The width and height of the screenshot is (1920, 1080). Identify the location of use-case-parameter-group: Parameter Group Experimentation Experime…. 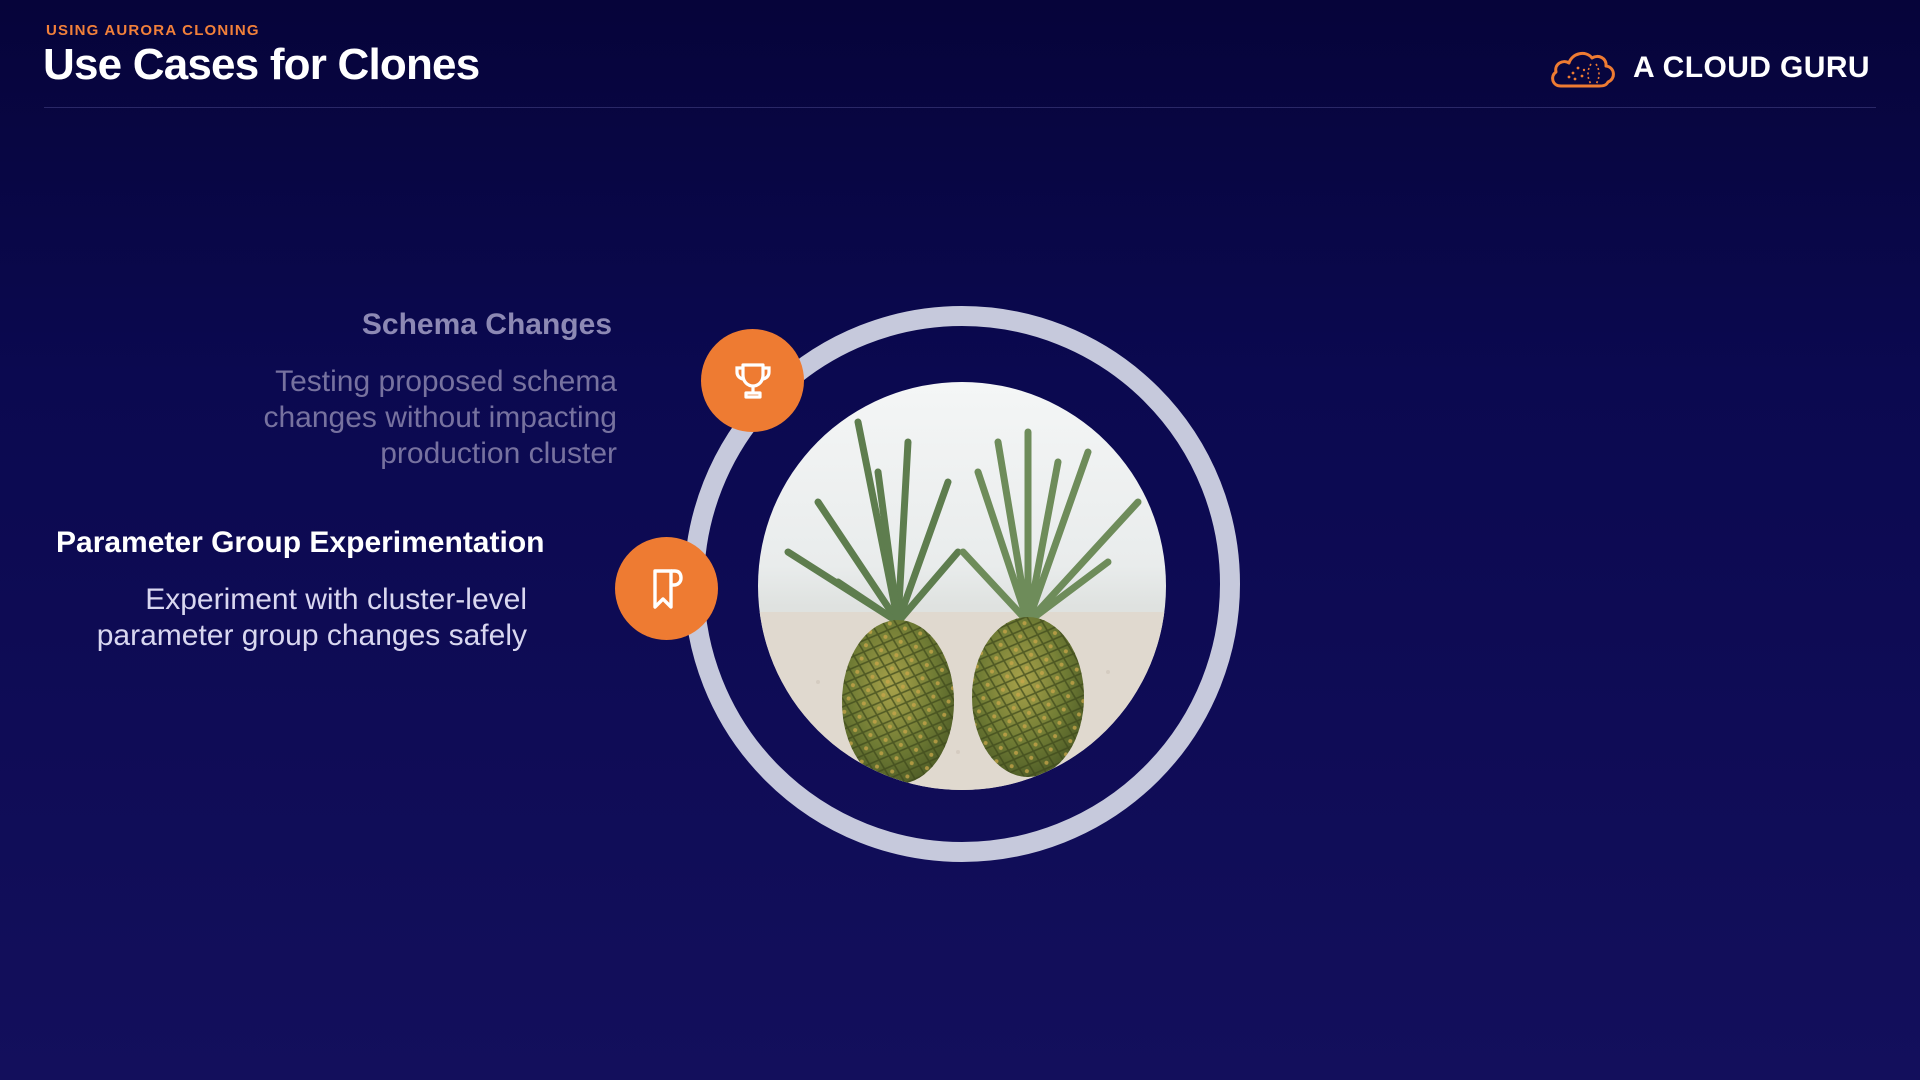
(298, 590).